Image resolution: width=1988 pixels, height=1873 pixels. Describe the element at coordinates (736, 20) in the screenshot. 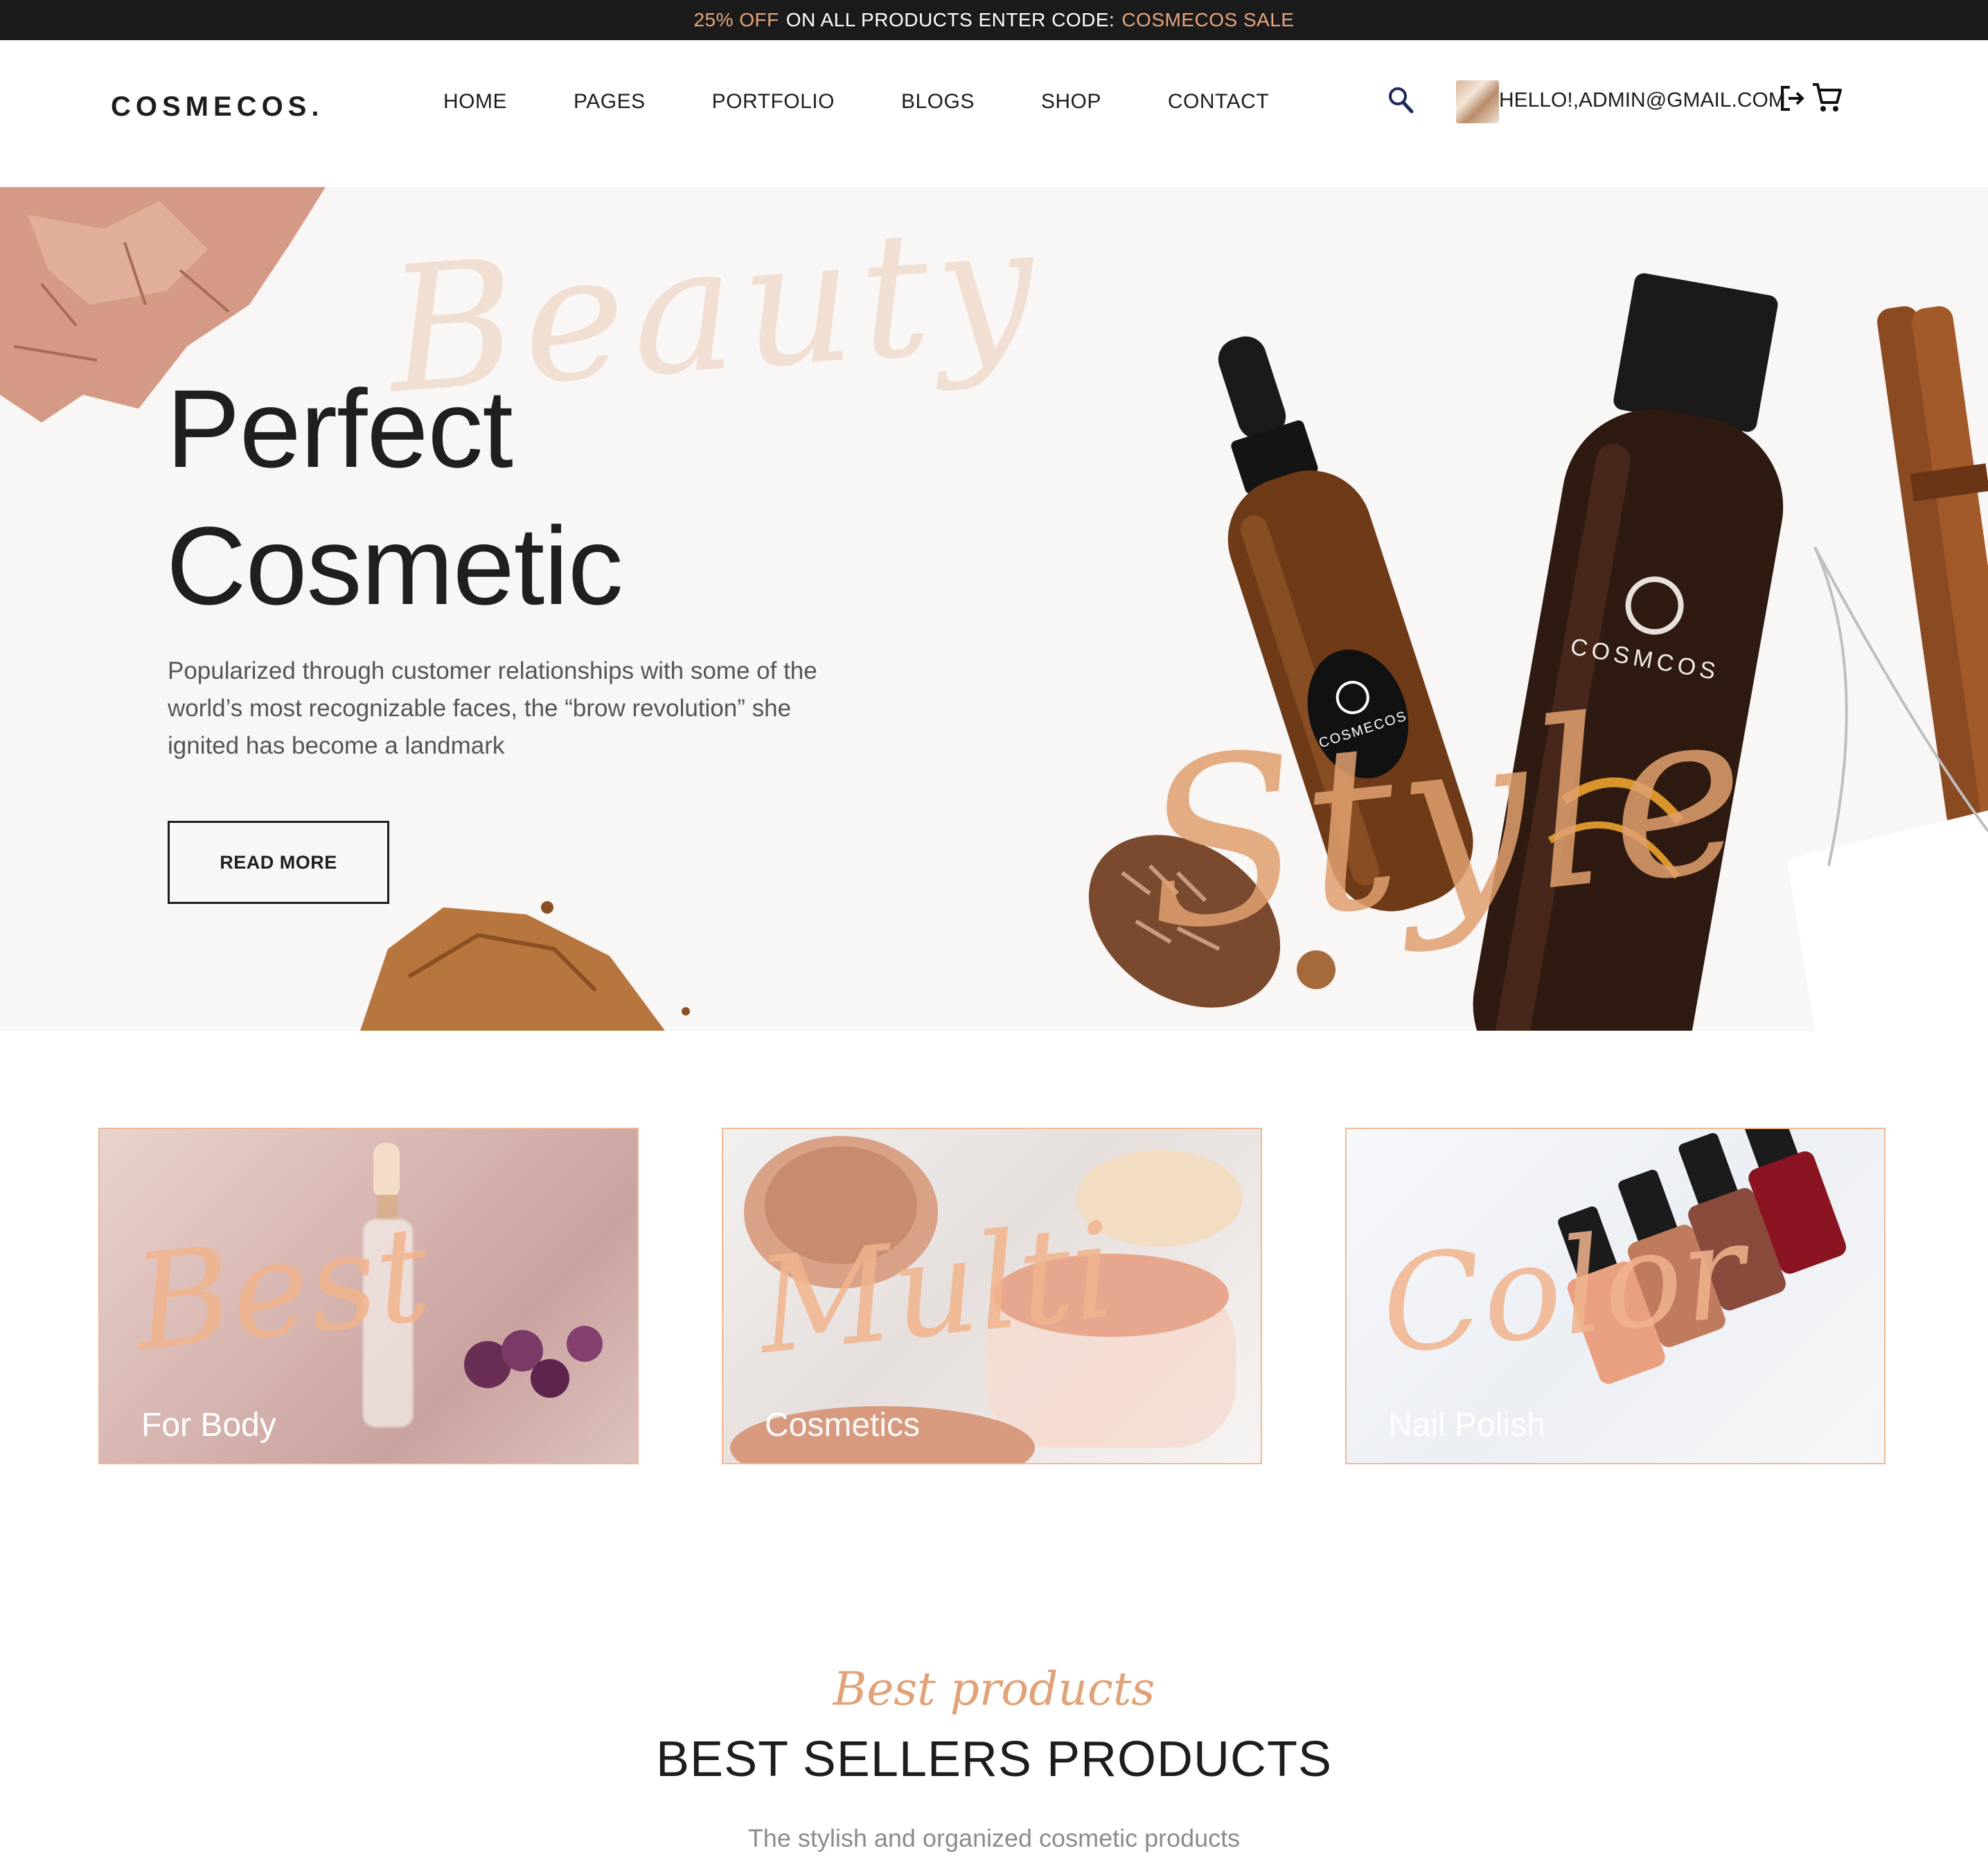

I see `promo-discount: 25% OFF` at that location.